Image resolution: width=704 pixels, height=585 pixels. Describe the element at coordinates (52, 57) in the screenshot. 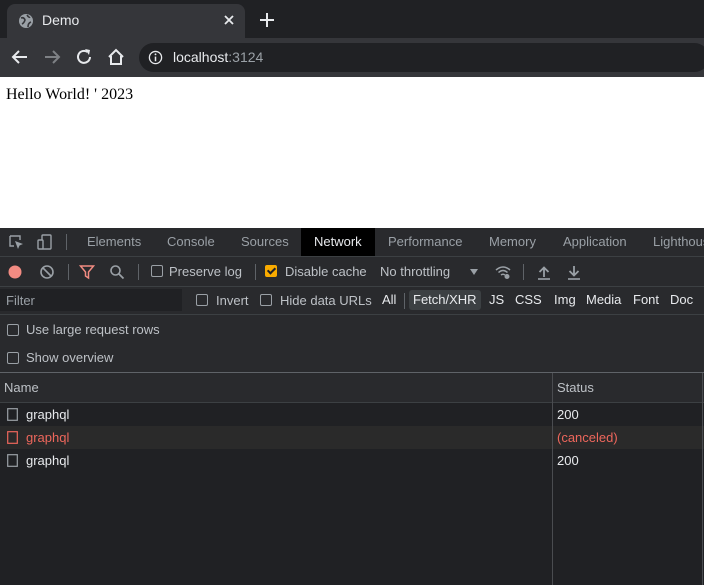

I see `forward-arrow-icon` at that location.